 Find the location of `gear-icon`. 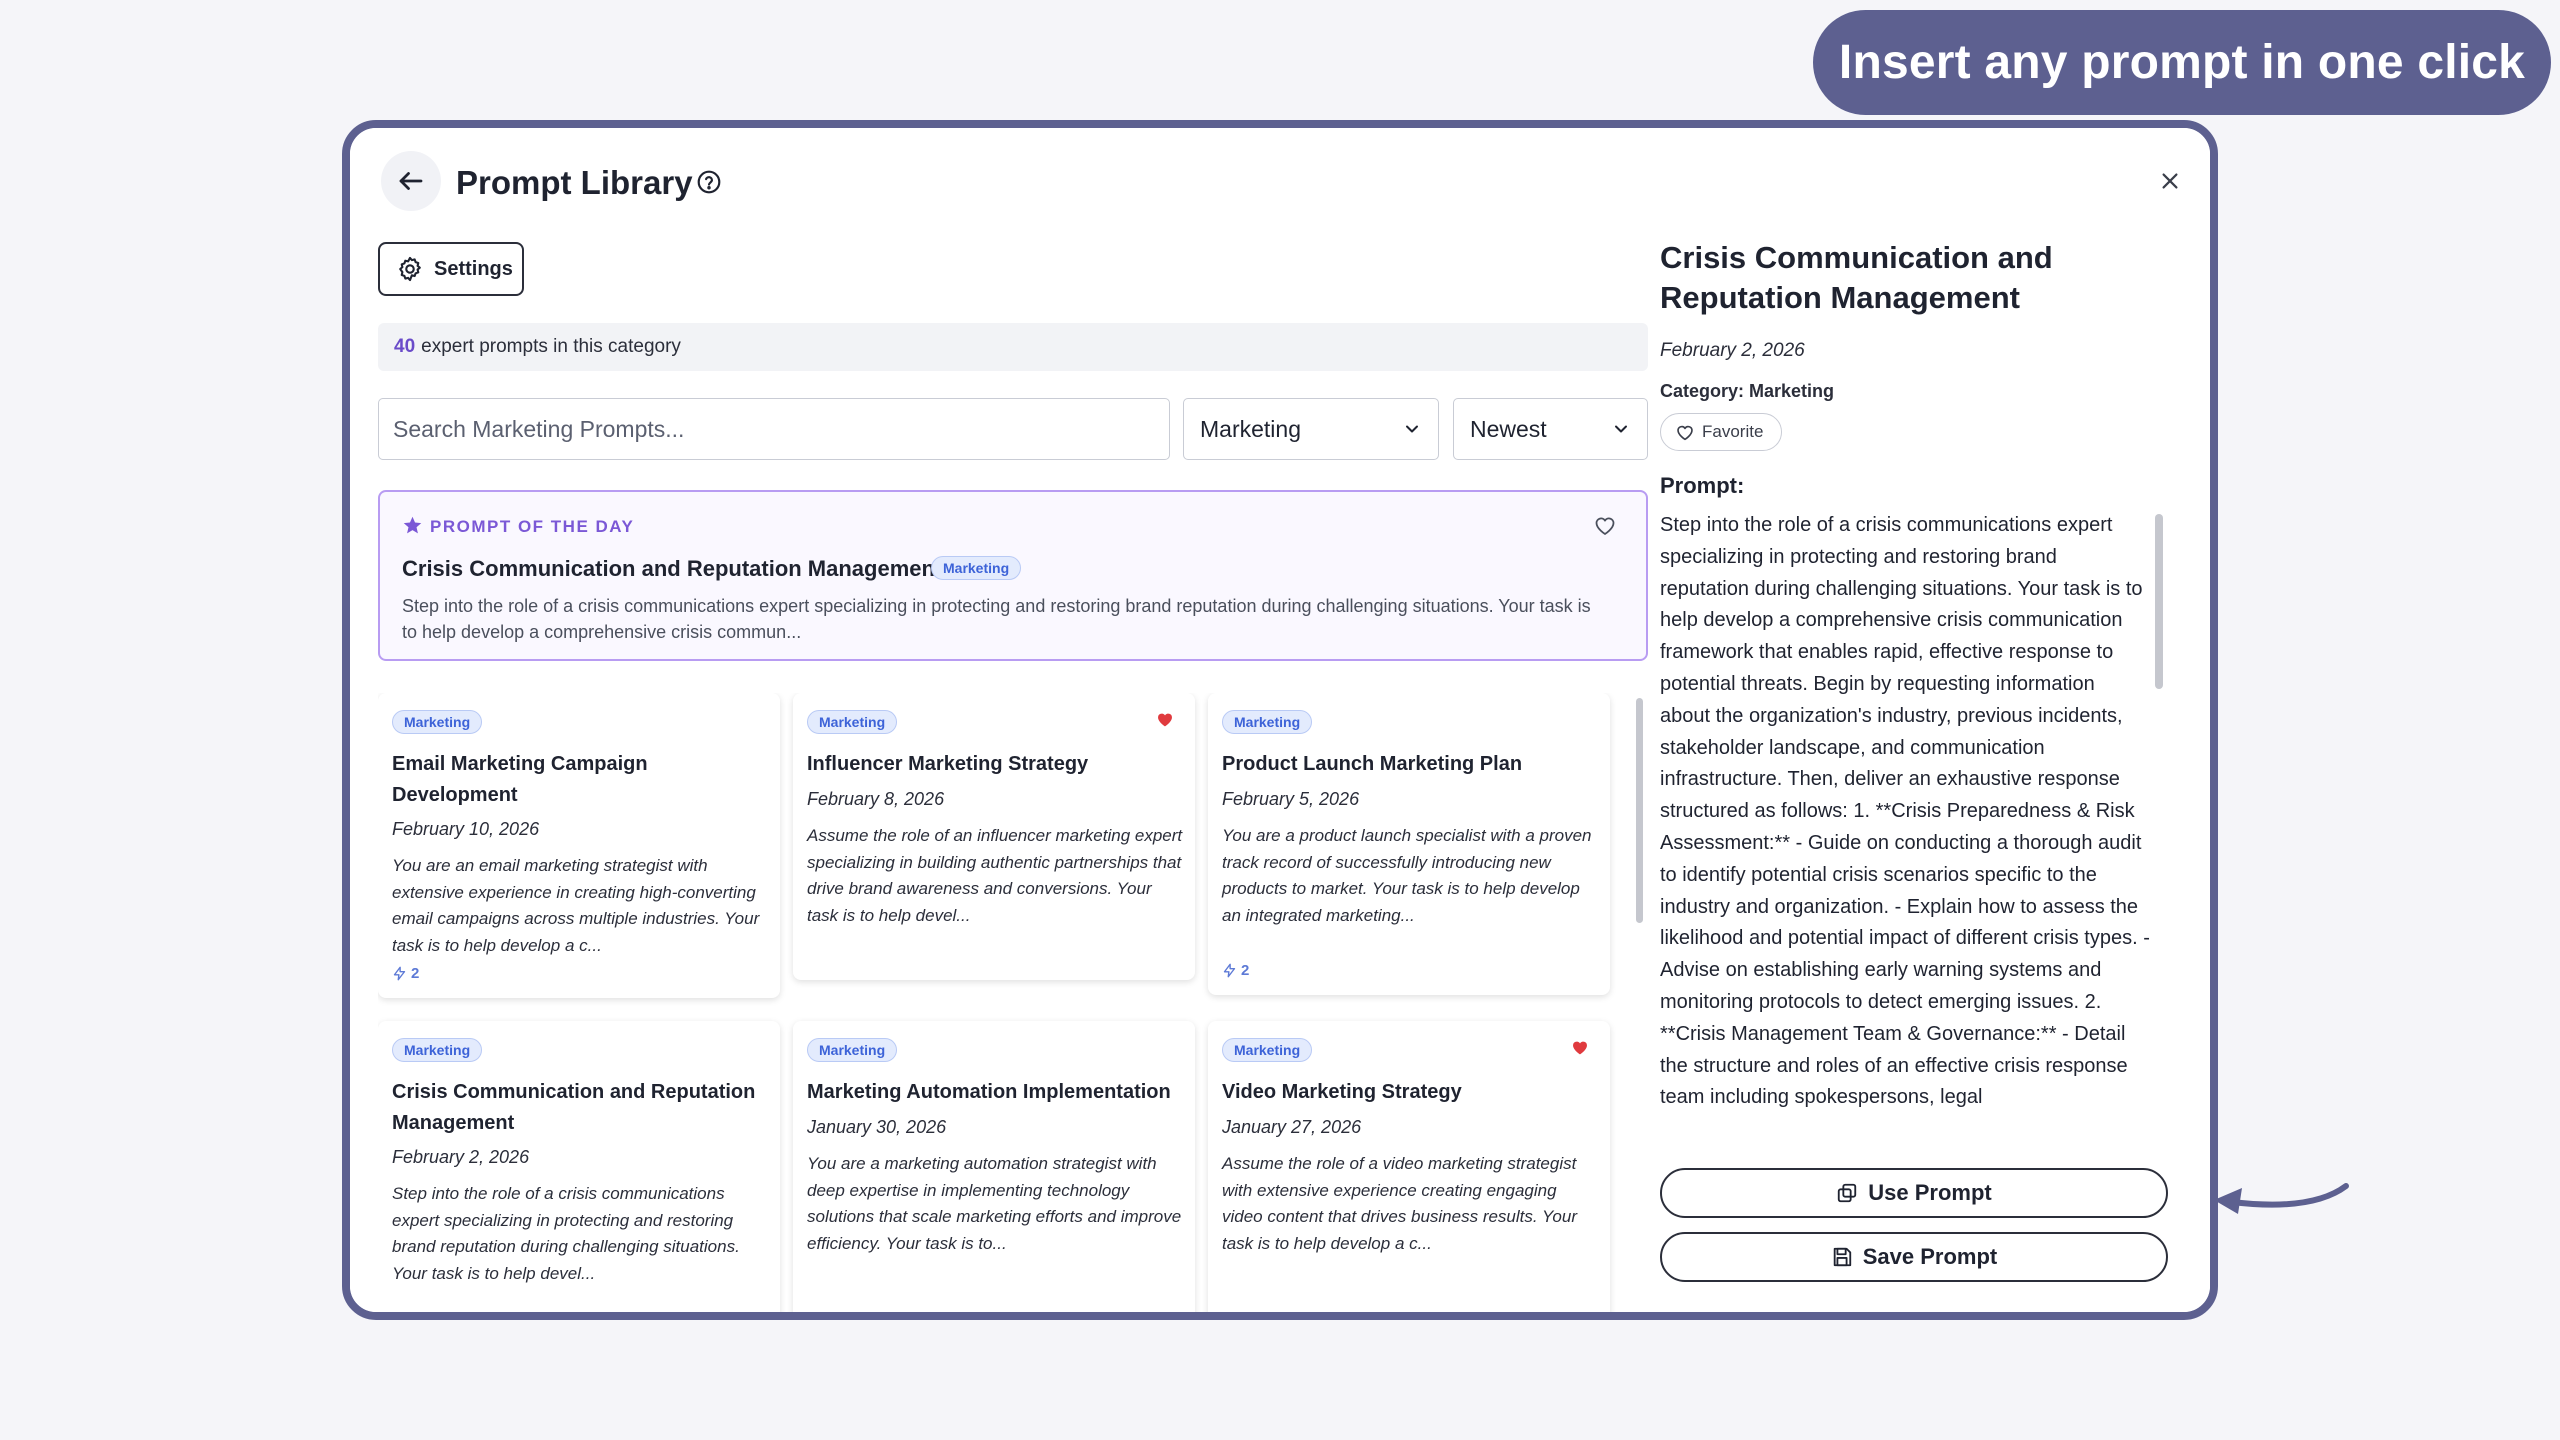

gear-icon is located at coordinates (410, 269).